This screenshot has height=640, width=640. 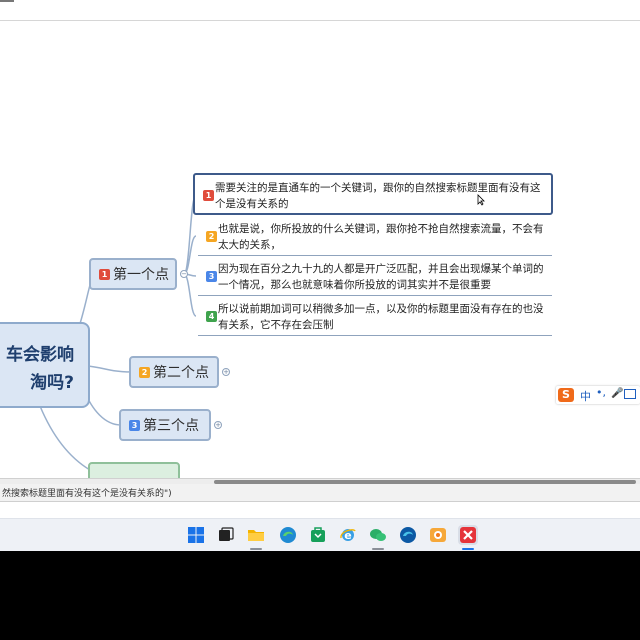 I want to click on ie-icon: e, so click(x=348, y=535).